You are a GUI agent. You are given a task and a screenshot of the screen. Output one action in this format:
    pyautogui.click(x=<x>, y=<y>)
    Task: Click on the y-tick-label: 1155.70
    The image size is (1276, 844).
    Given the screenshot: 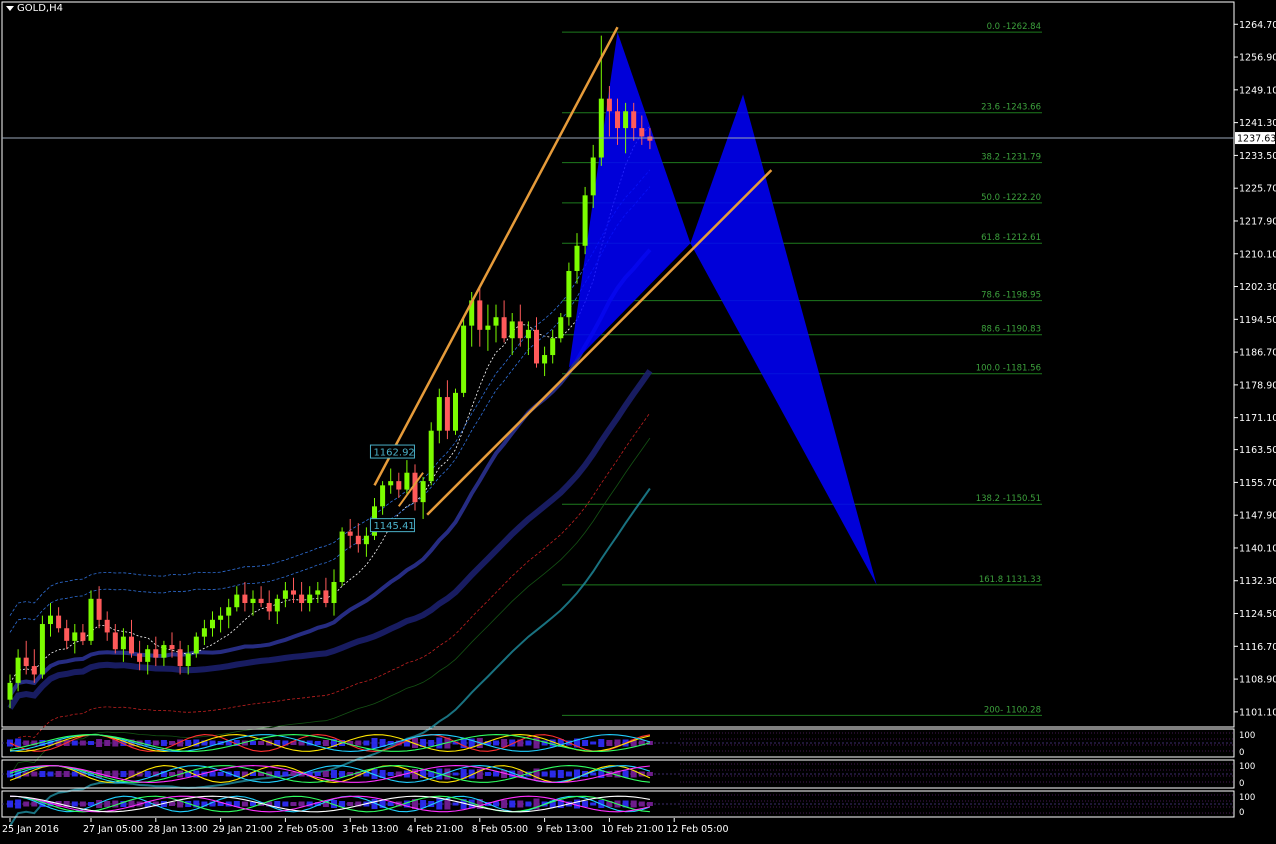 What is the action you would take?
    pyautogui.click(x=1257, y=483)
    